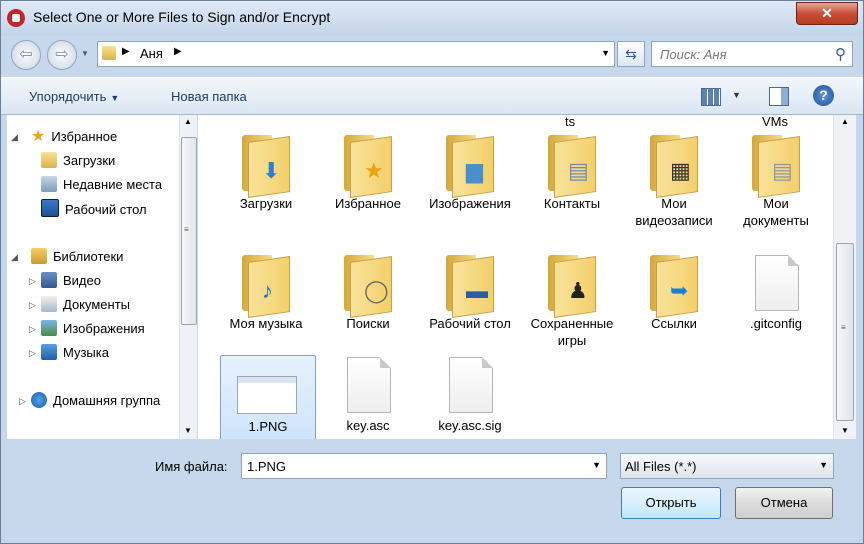 Image resolution: width=864 pixels, height=544 pixels. I want to click on file-name: Мои документы, so click(776, 212).